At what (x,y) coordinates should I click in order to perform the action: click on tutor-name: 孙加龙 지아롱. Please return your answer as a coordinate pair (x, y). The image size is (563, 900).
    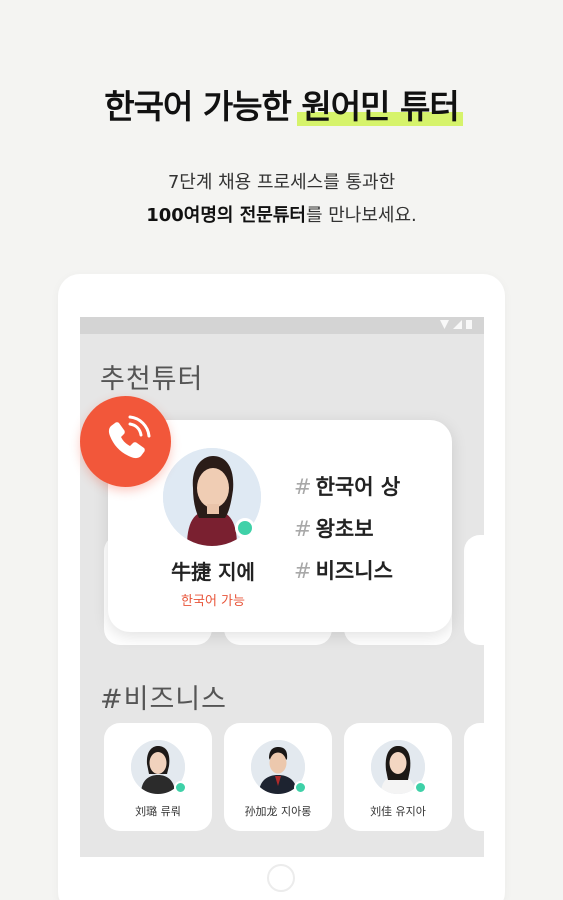
    Looking at the image, I should click on (278, 811).